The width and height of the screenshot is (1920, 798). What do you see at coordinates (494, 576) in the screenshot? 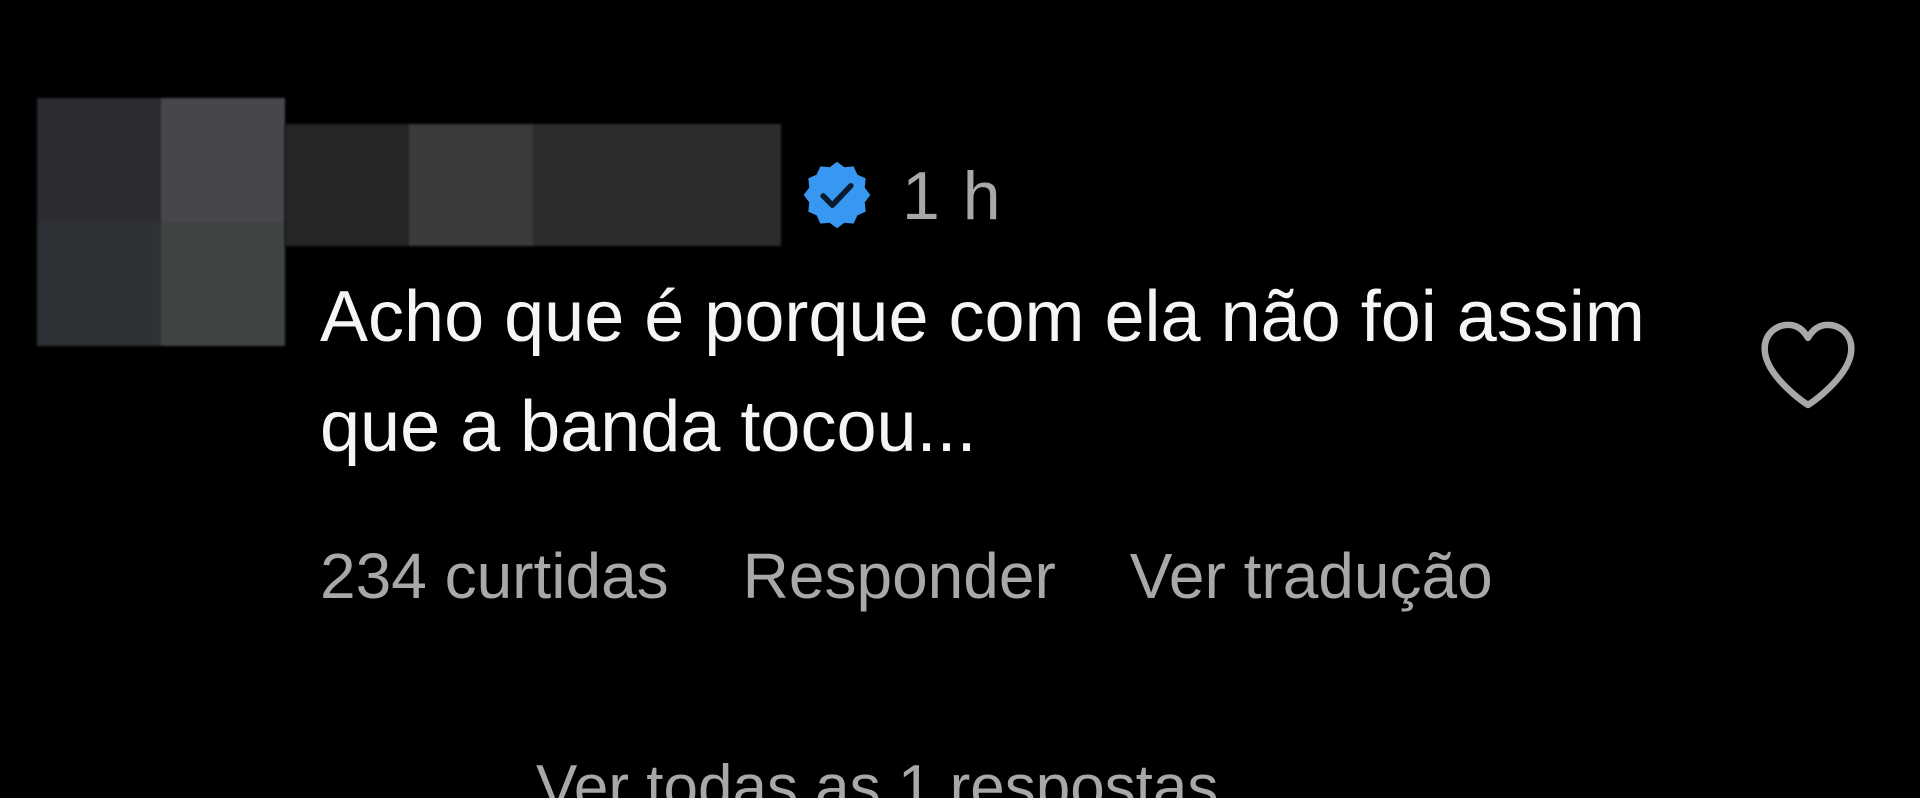
I see `likes-count: 234 curtidas` at bounding box center [494, 576].